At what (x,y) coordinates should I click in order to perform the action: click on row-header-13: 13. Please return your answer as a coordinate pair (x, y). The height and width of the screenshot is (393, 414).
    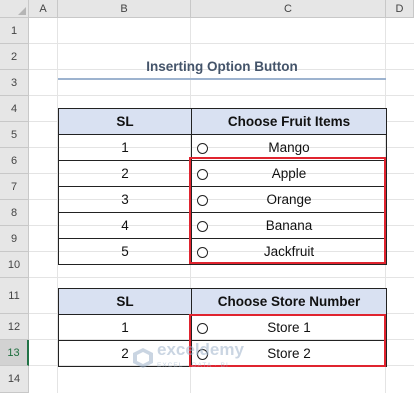
    Looking at the image, I should click on (14, 353).